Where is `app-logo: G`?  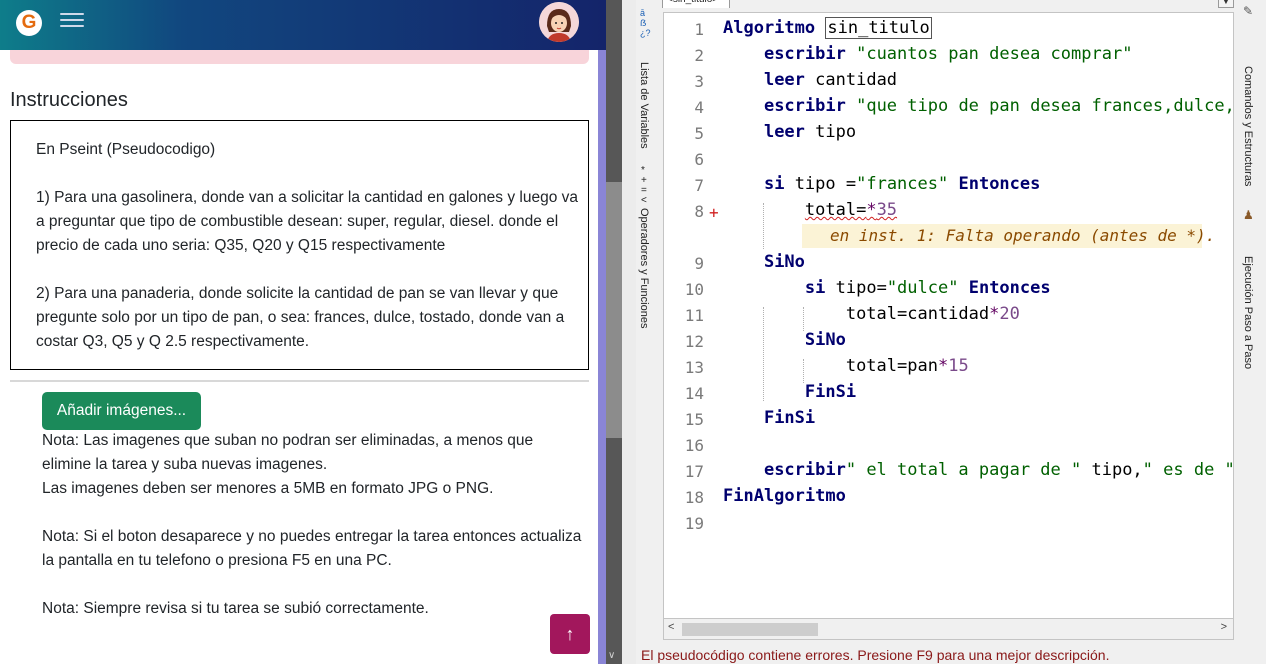 app-logo: G is located at coordinates (29, 23).